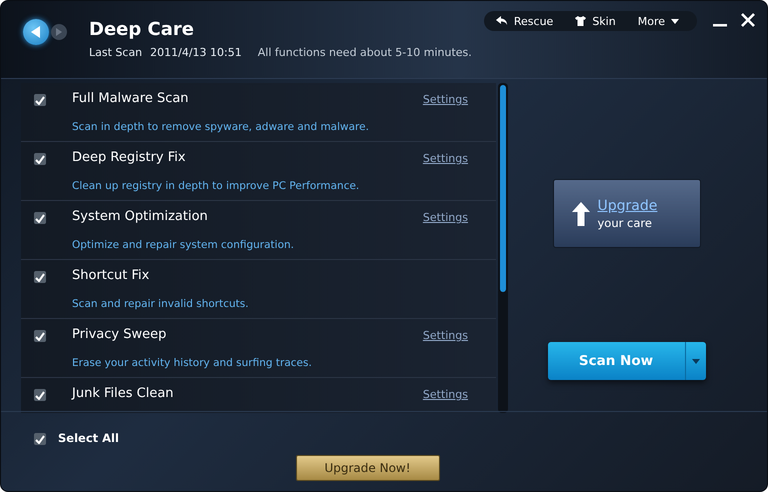  I want to click on up-arrow-icon, so click(581, 214).